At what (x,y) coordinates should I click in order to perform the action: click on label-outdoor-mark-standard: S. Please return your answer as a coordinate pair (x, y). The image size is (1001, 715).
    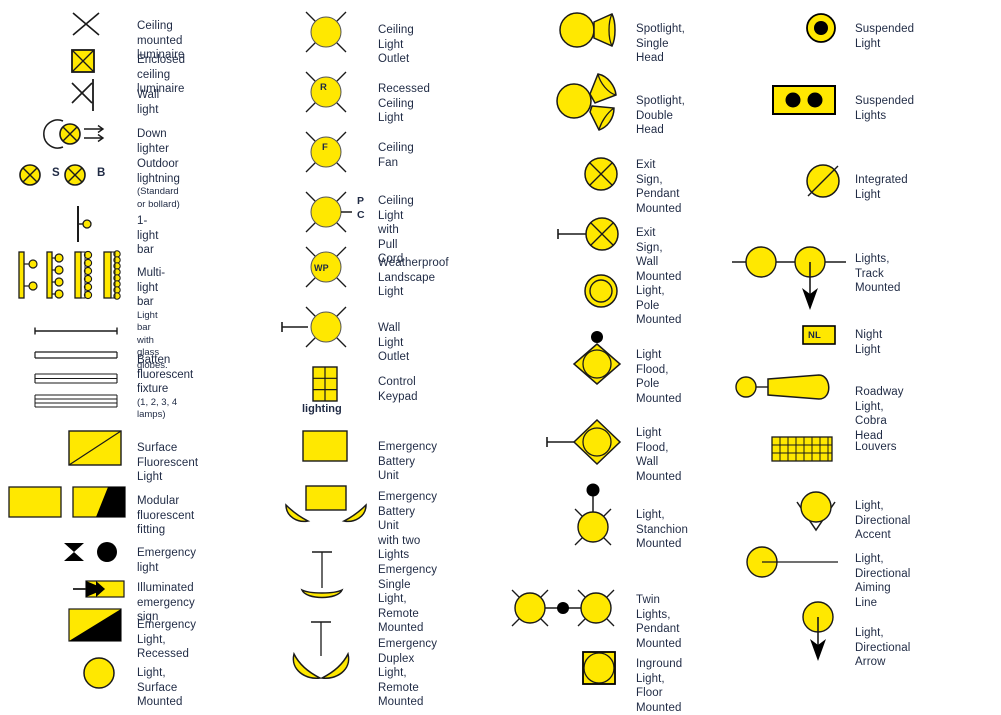
    Looking at the image, I should click on (56, 173).